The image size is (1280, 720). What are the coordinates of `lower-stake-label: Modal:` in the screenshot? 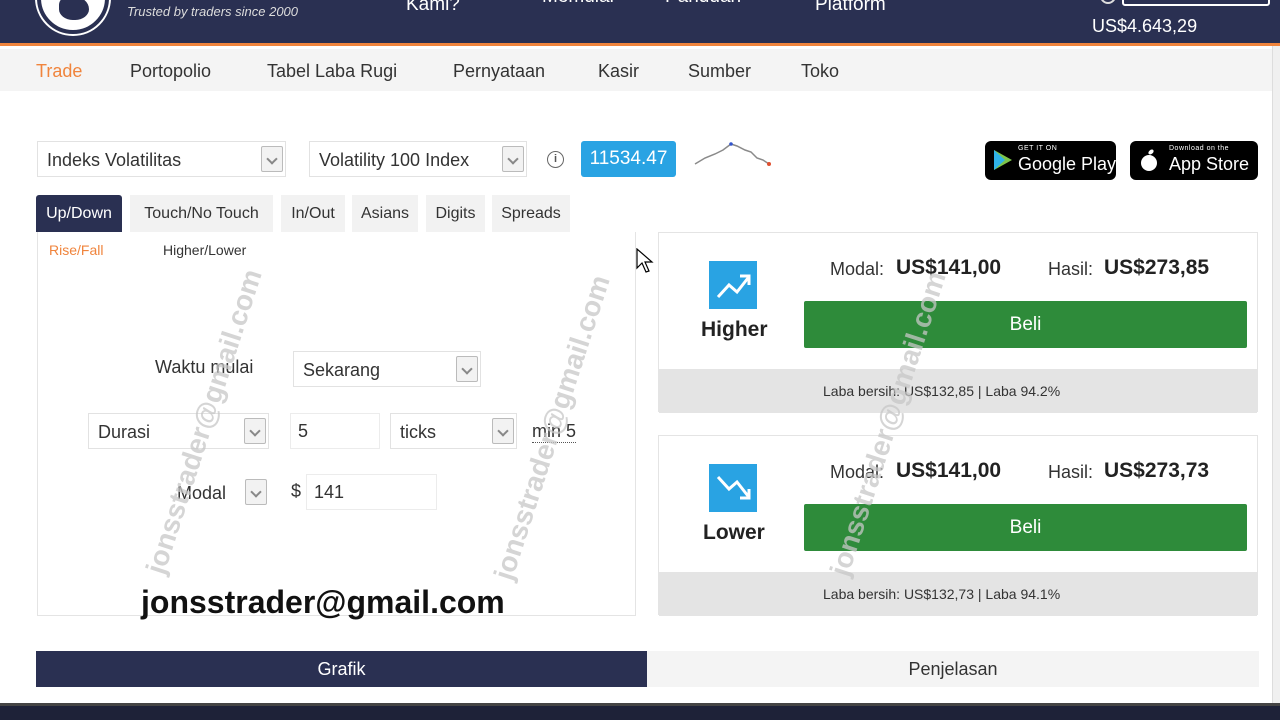 It's located at (857, 472).